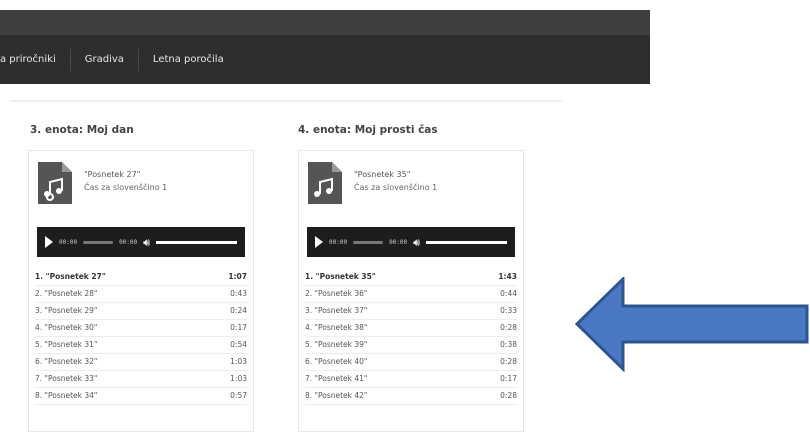  I want to click on list-item: 6. "Posnetek 40" 0:28, so click(411, 362).